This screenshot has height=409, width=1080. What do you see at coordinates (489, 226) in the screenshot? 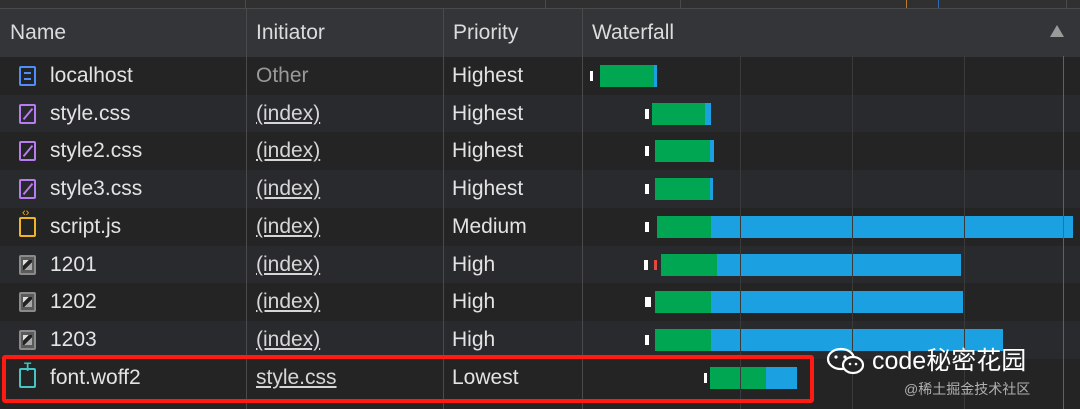
I see `request-priority: Medium` at bounding box center [489, 226].